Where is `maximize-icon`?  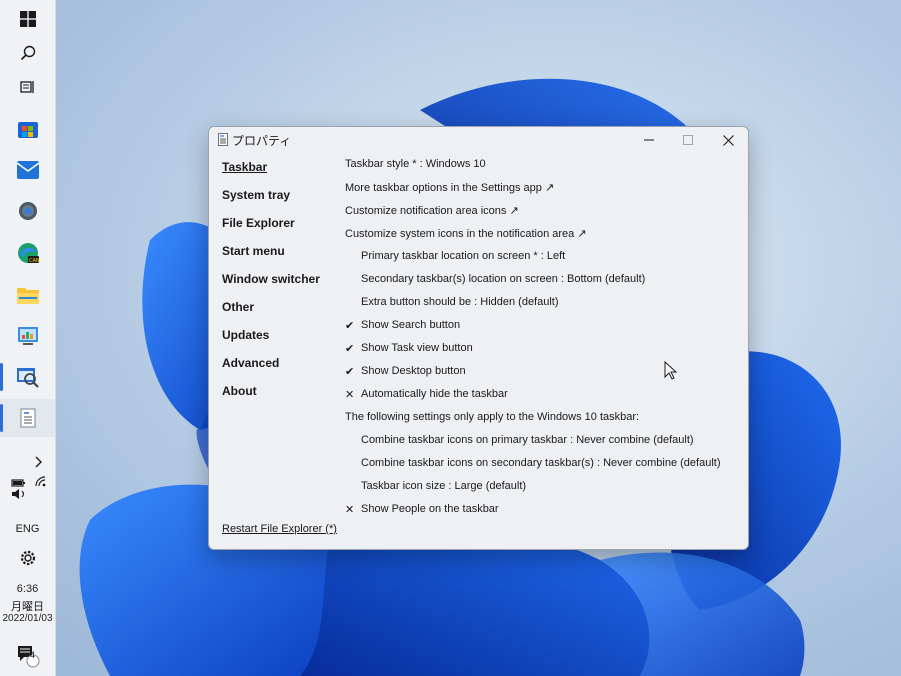
maximize-icon is located at coordinates (688, 140).